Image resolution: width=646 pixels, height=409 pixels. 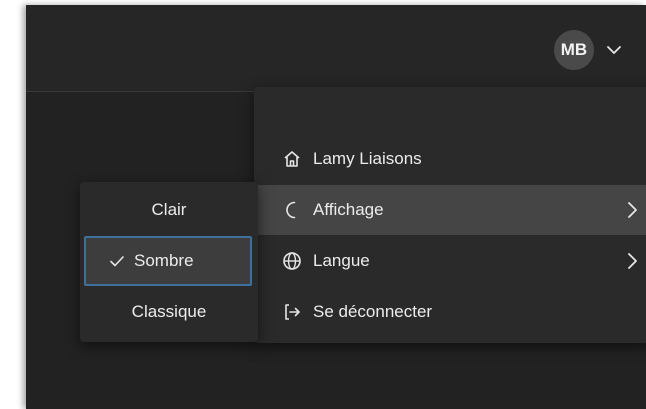 I want to click on display-submenu: Clair Sombre Classique, so click(x=169, y=262).